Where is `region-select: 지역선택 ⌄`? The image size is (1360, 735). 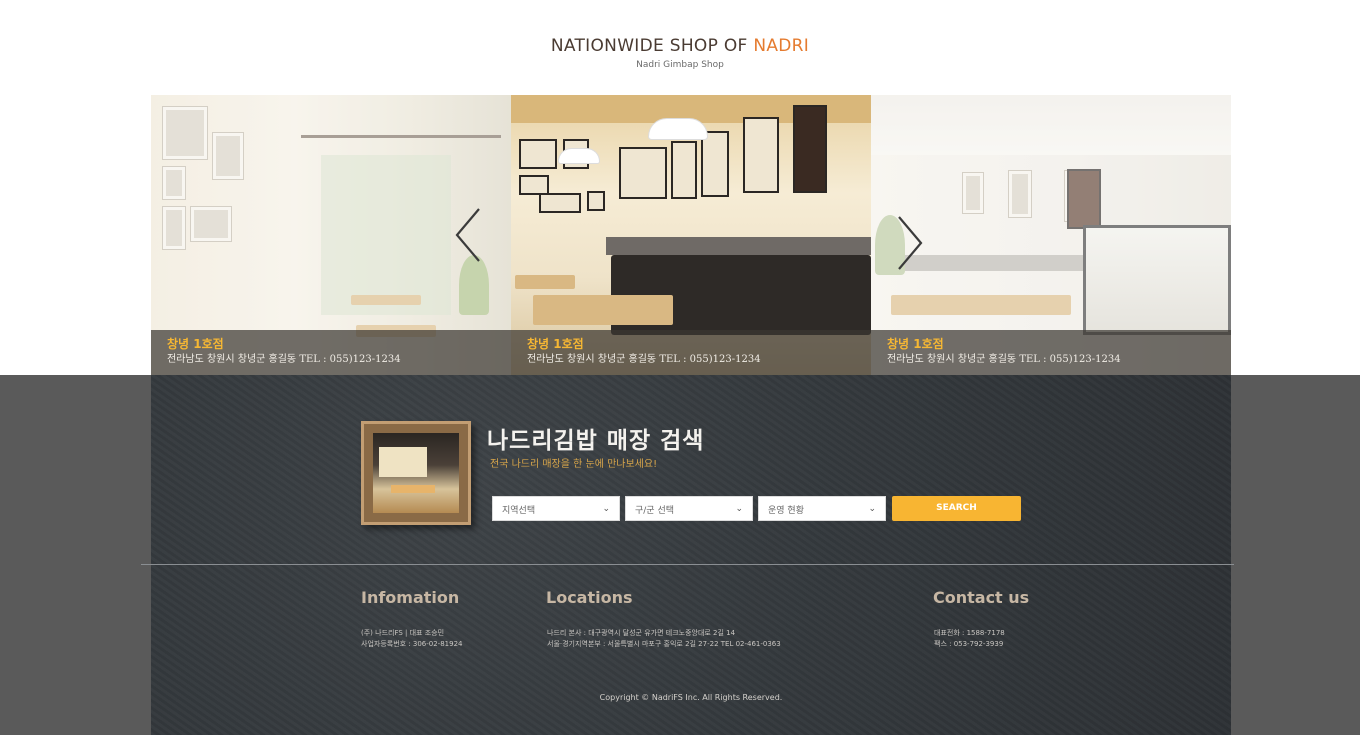 region-select: 지역선택 ⌄ is located at coordinates (556, 508).